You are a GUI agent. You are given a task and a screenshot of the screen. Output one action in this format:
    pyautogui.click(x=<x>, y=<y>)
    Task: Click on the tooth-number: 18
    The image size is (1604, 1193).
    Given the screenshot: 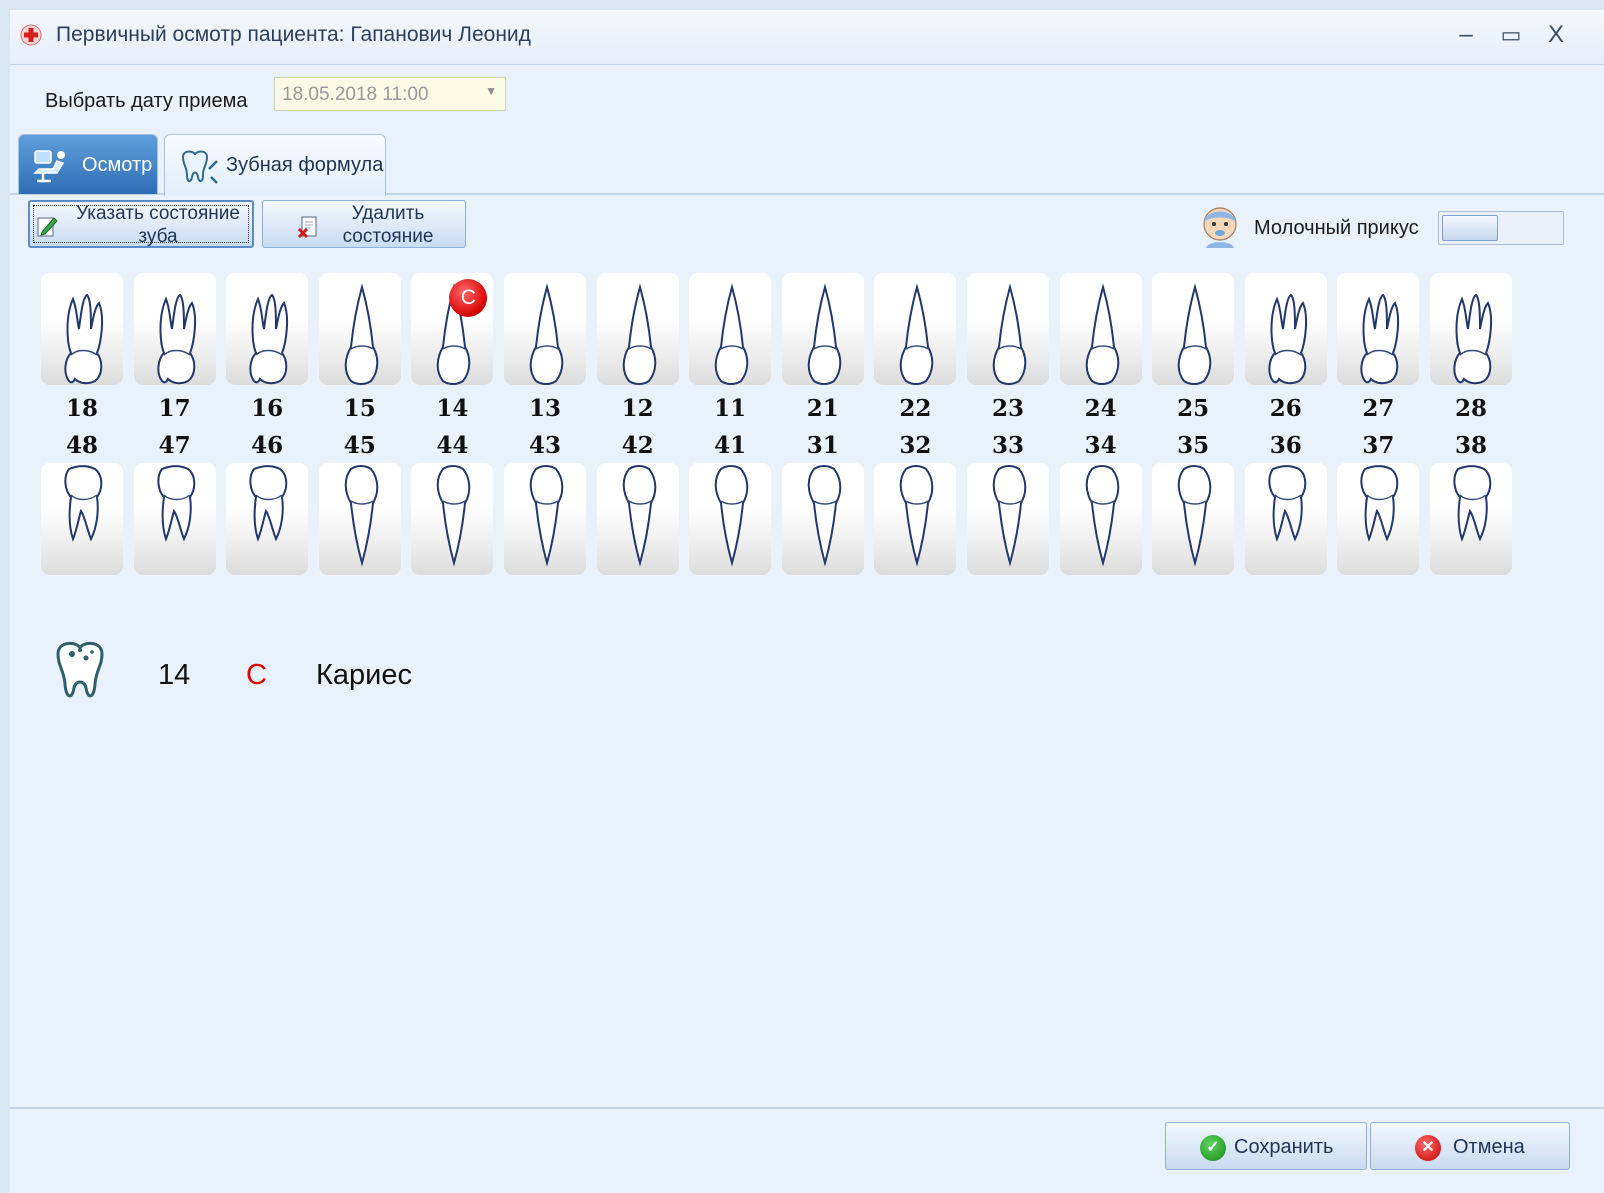 What is the action you would take?
    pyautogui.click(x=81, y=408)
    